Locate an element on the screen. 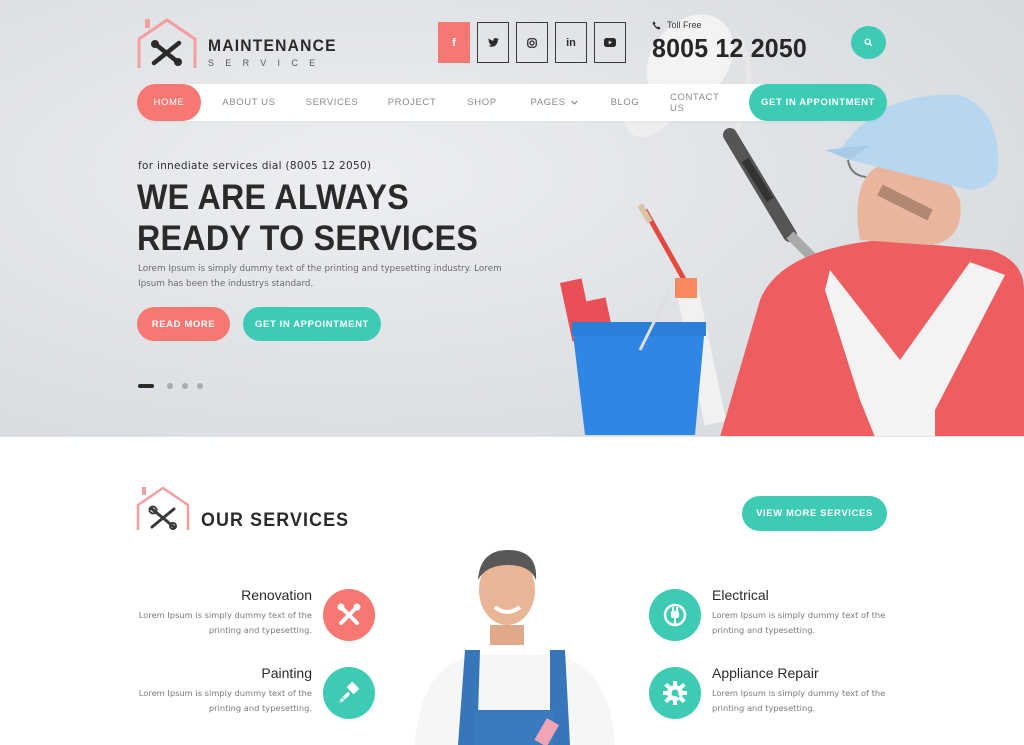  painting-icon-badge is located at coordinates (349, 693).